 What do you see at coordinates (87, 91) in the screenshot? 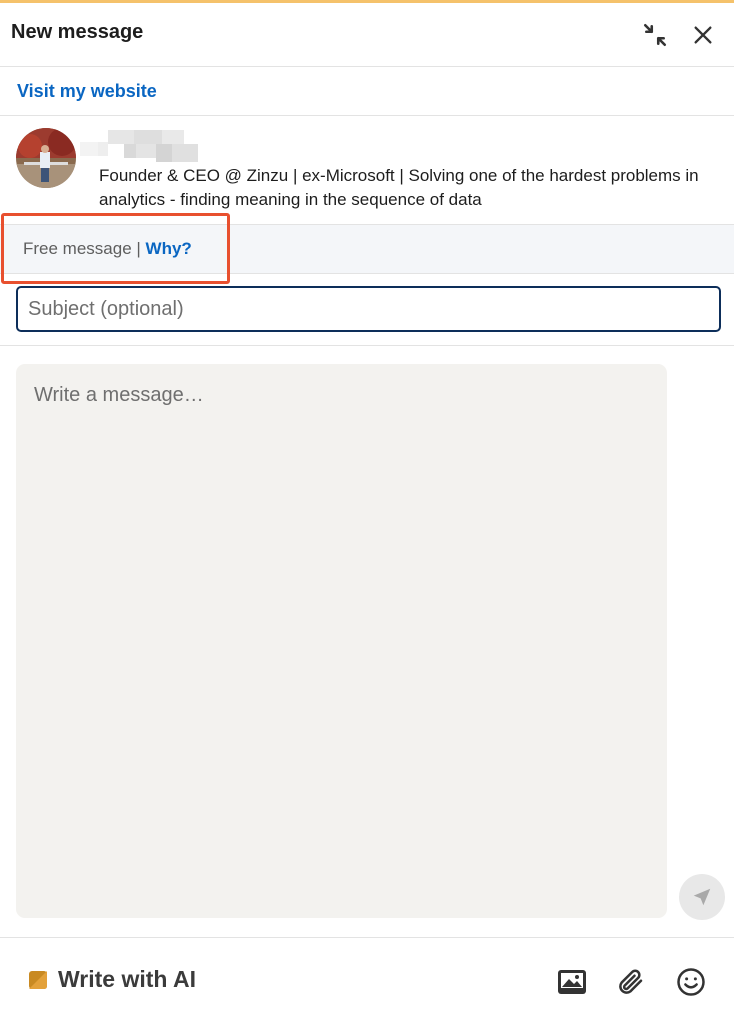
I see `visit-website-link: Visit my website` at bounding box center [87, 91].